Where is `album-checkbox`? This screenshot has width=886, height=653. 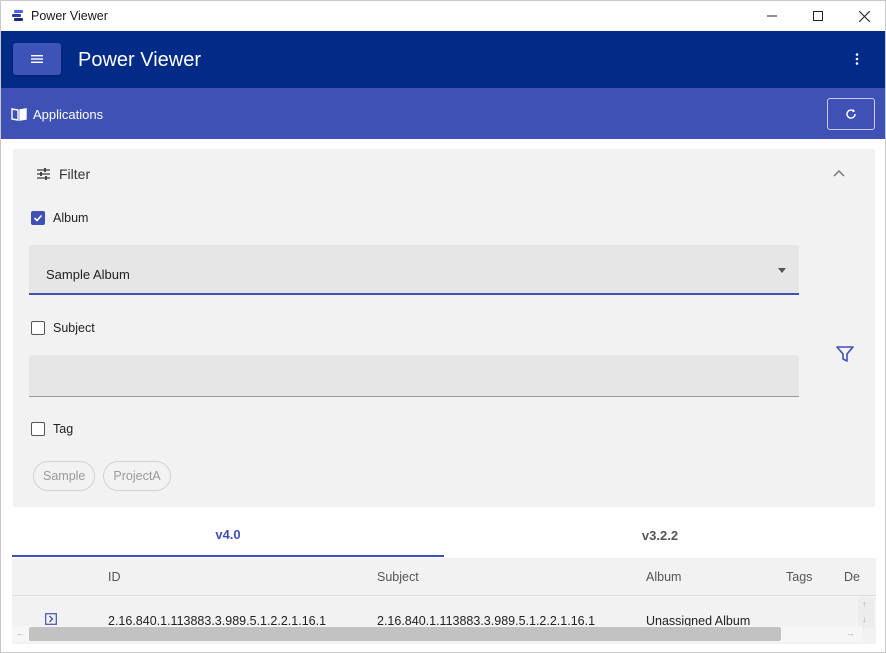
album-checkbox is located at coordinates (38, 218).